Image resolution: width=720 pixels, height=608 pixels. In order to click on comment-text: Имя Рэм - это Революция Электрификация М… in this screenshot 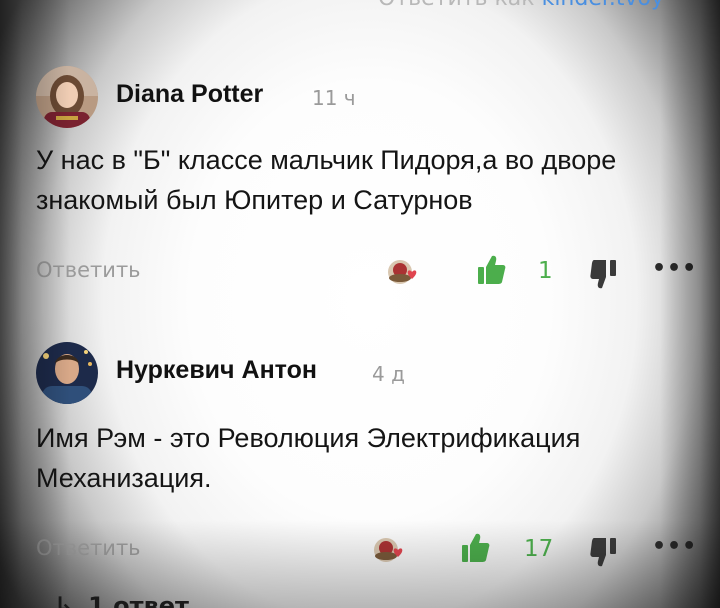, I will do `click(308, 458)`.